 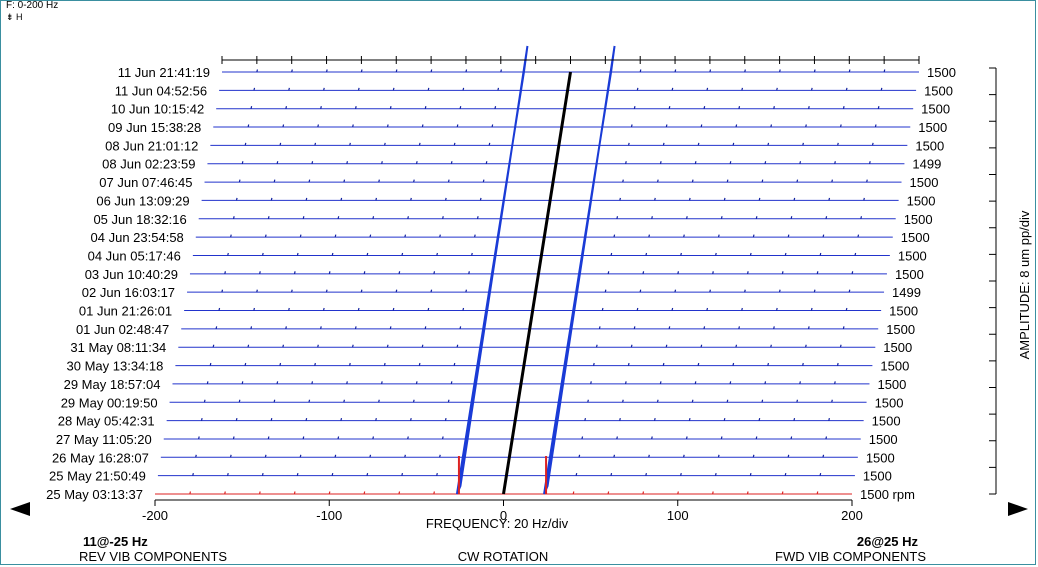 What do you see at coordinates (1018, 509) in the screenshot?
I see `scroll-right-icon` at bounding box center [1018, 509].